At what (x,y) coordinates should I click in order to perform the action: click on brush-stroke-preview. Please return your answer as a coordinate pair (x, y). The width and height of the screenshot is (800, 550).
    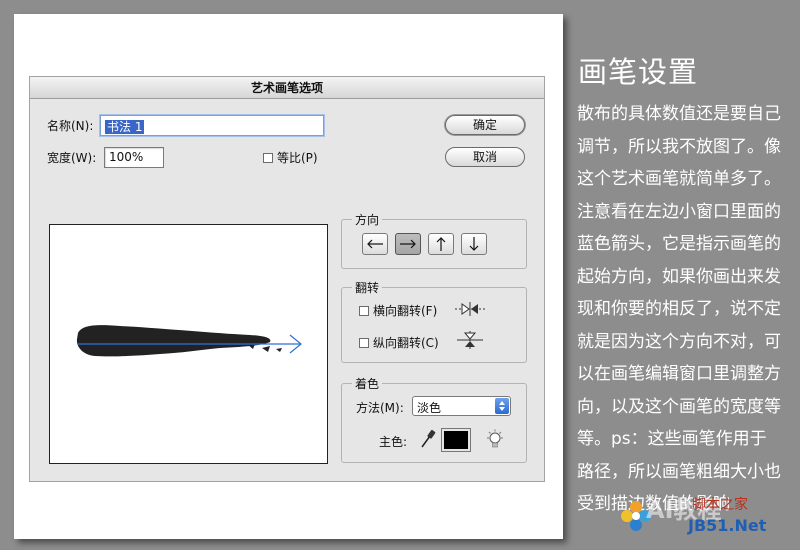
    Looking at the image, I should click on (189, 341).